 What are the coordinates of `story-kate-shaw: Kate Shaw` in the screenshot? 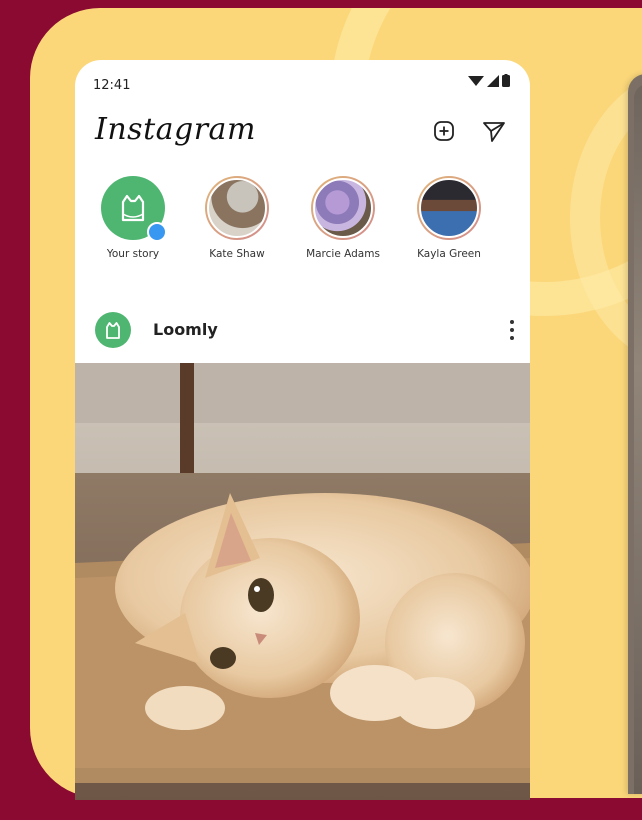 It's located at (237, 218).